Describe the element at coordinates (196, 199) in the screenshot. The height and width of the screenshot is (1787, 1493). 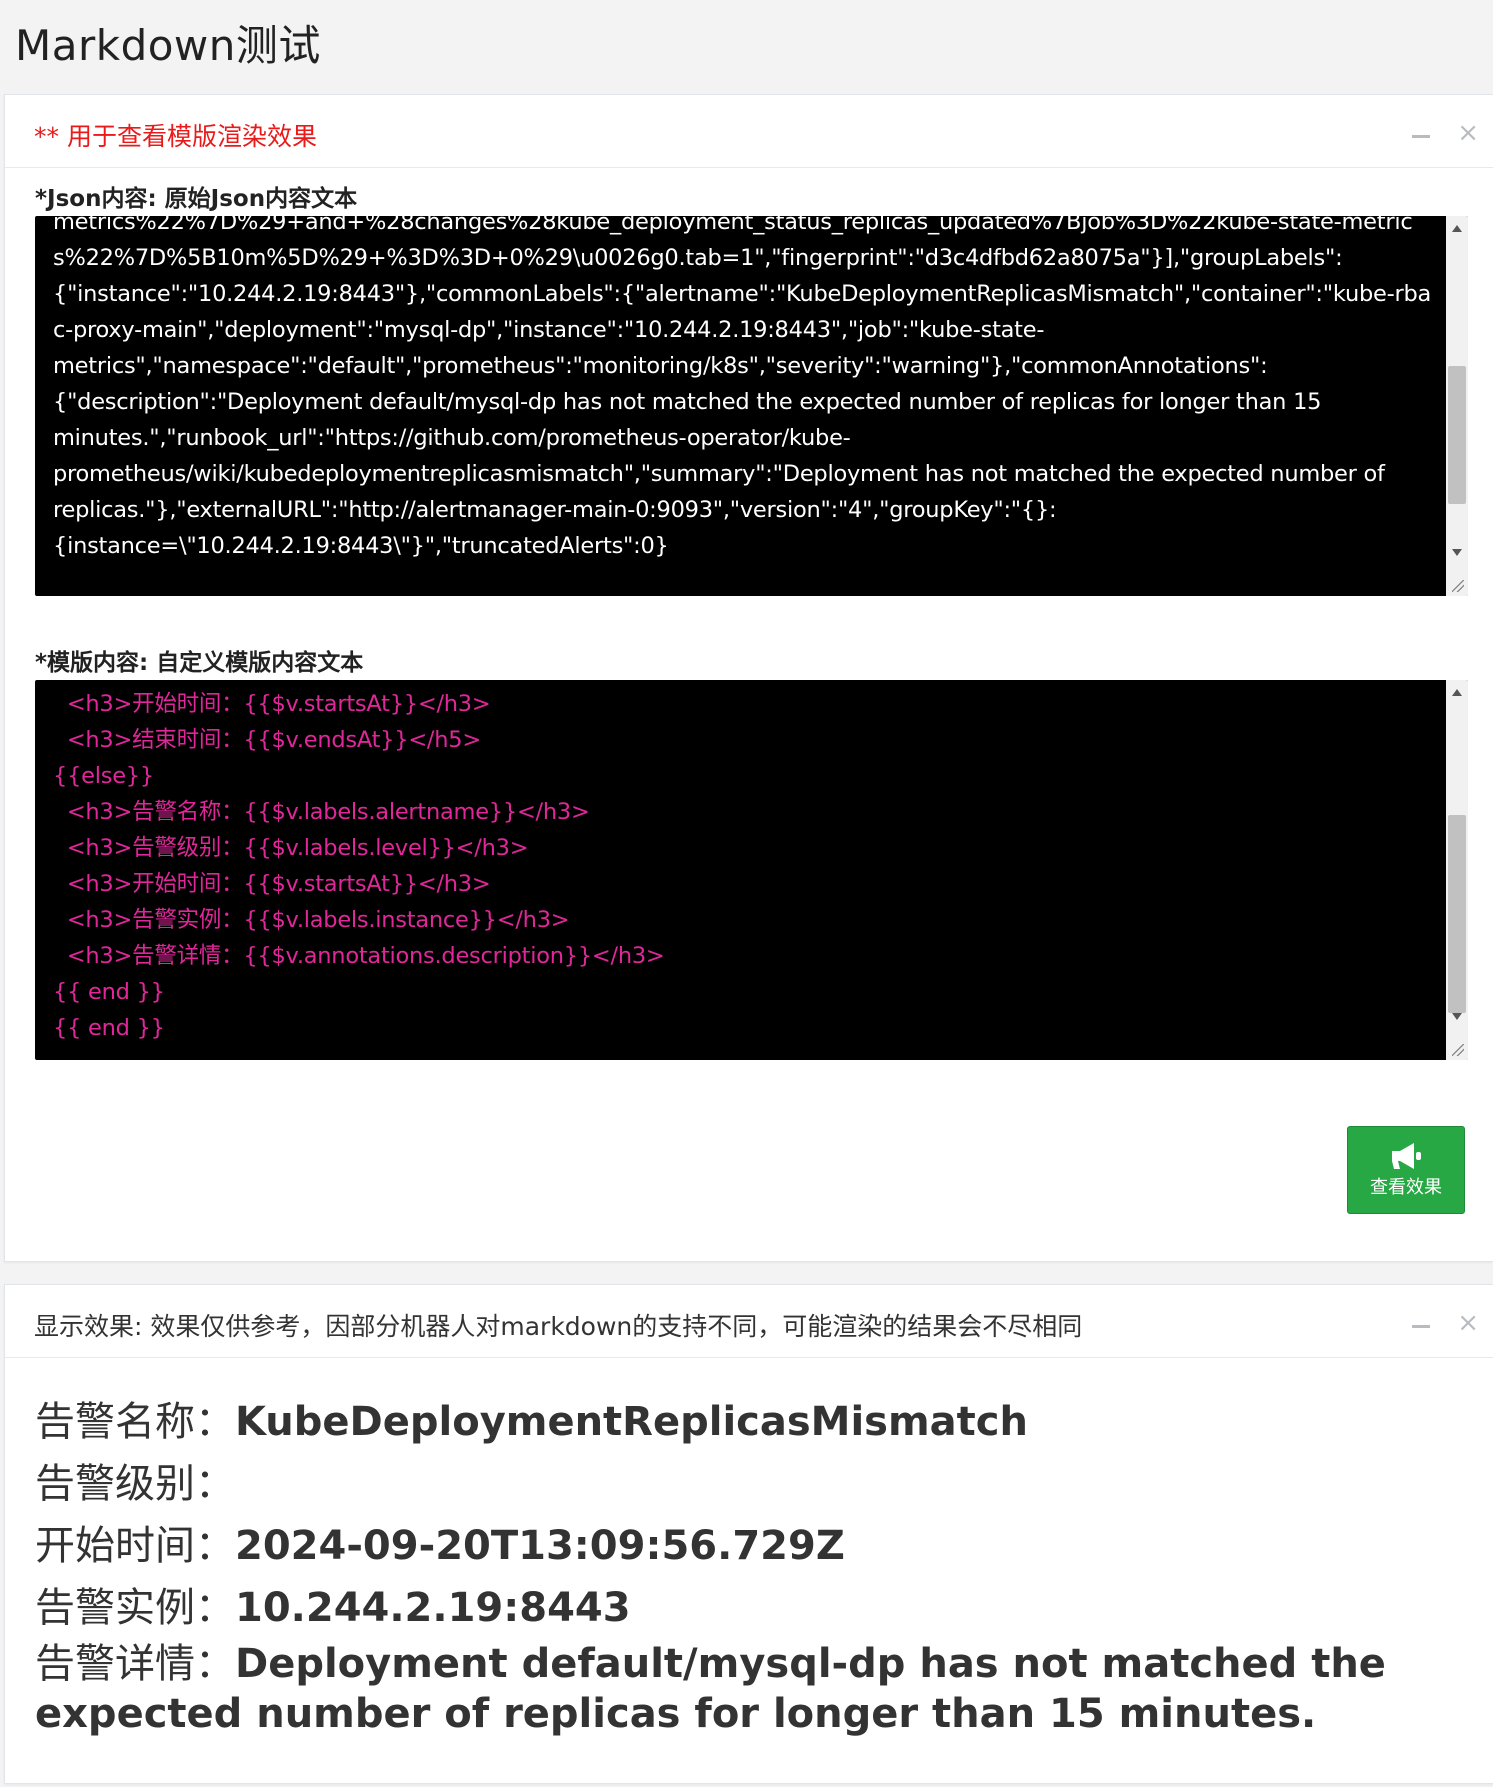
I see `json-content-label: *Json内容: 原始Json内容文本` at that location.